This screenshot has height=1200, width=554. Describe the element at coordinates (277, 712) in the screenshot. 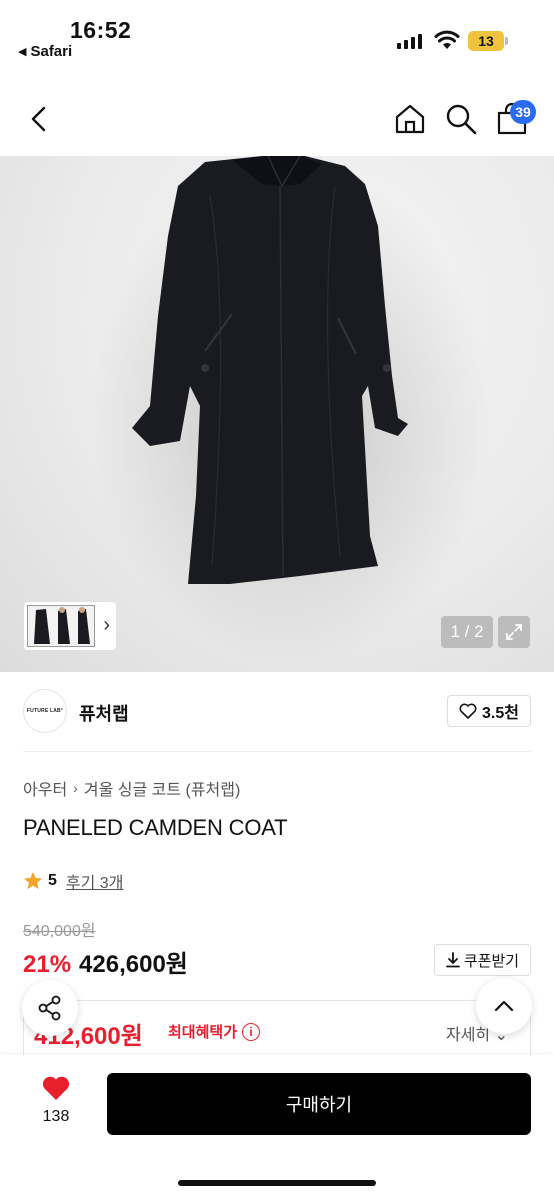

I see `brand-row: FUTURE LAB° 퓨처랩 3.5천` at that location.